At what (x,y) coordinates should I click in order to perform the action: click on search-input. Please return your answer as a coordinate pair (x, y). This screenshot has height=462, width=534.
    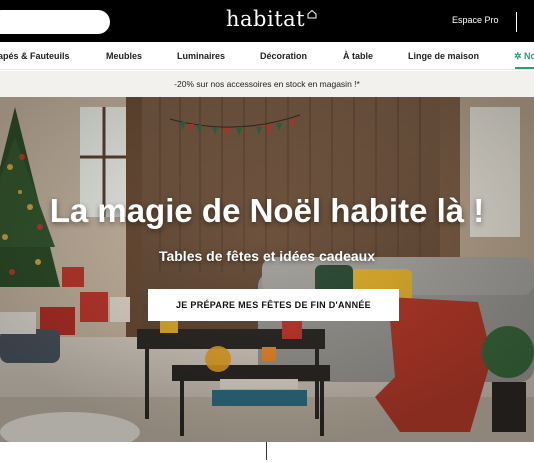
    Looking at the image, I should click on (55, 22).